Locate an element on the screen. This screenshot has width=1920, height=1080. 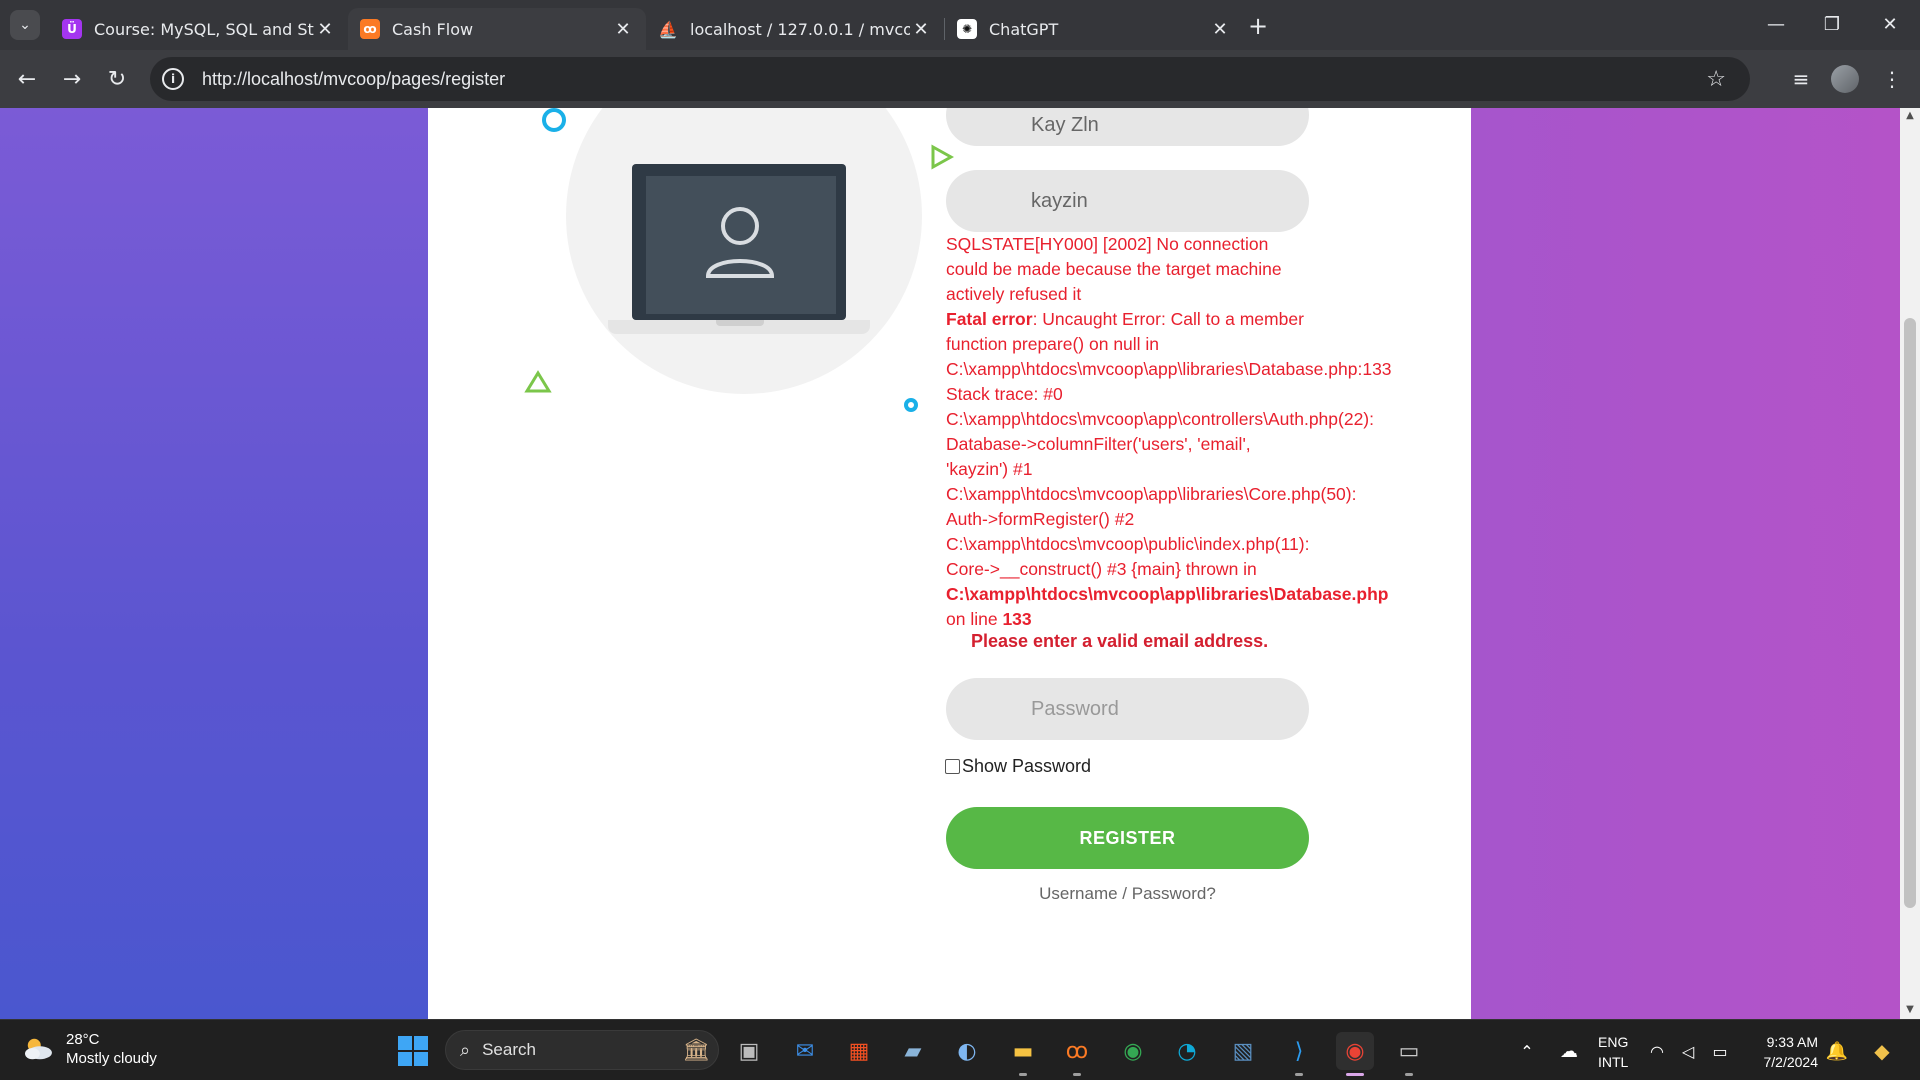
xampp-favicon-icon: ꝏ is located at coordinates (370, 29).